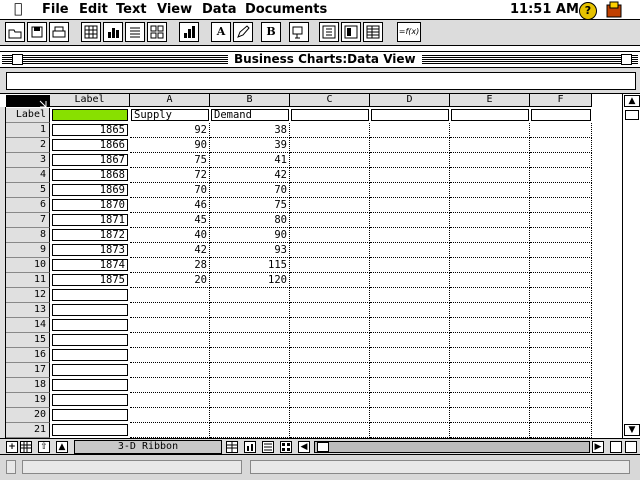  I want to click on label-cell: 1872, so click(90, 235).